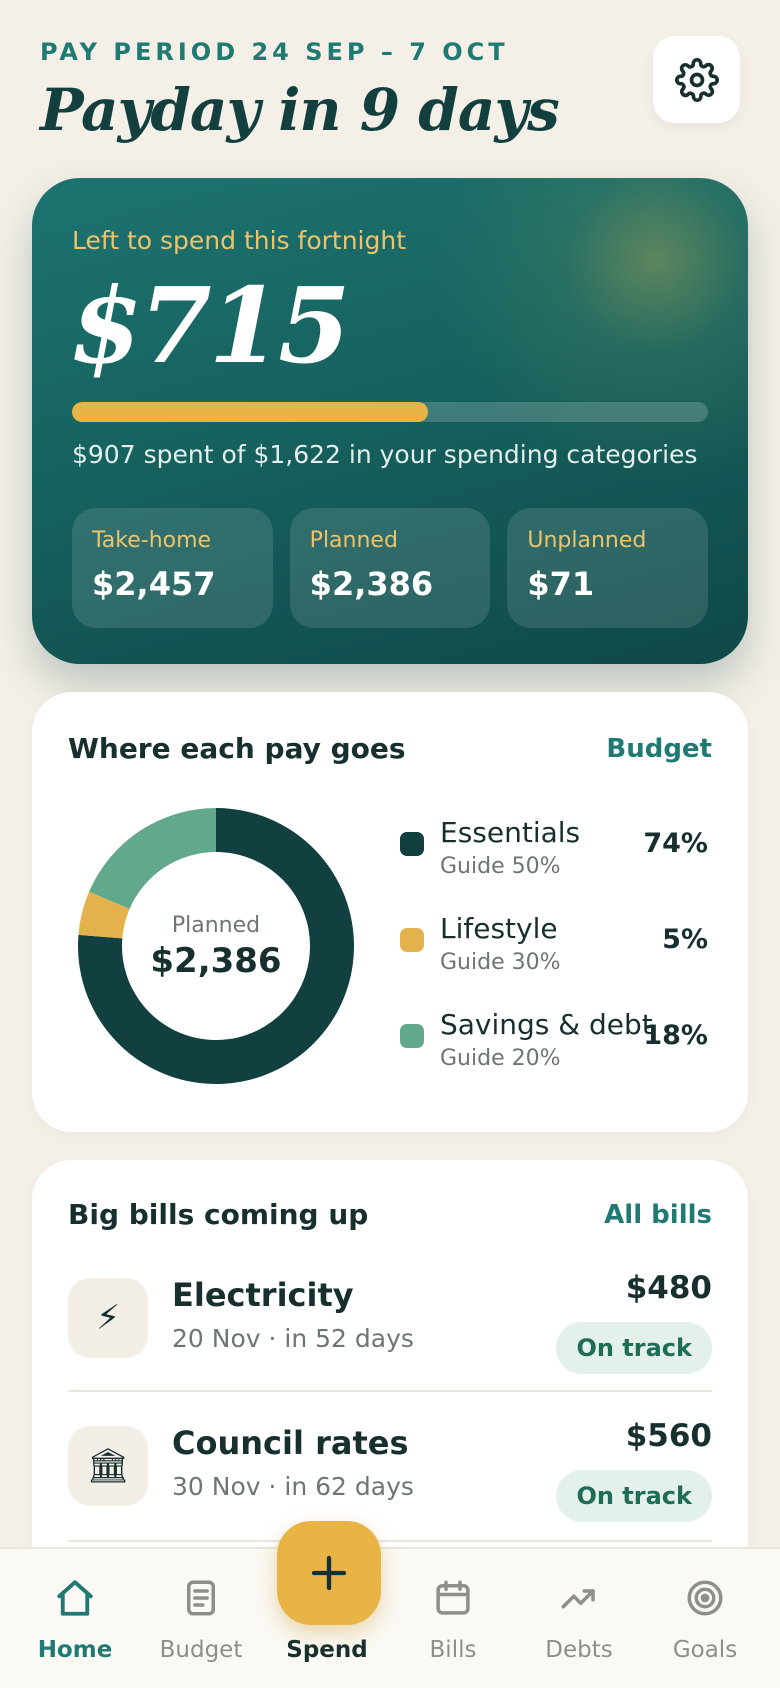  I want to click on settings-button, so click(696, 79).